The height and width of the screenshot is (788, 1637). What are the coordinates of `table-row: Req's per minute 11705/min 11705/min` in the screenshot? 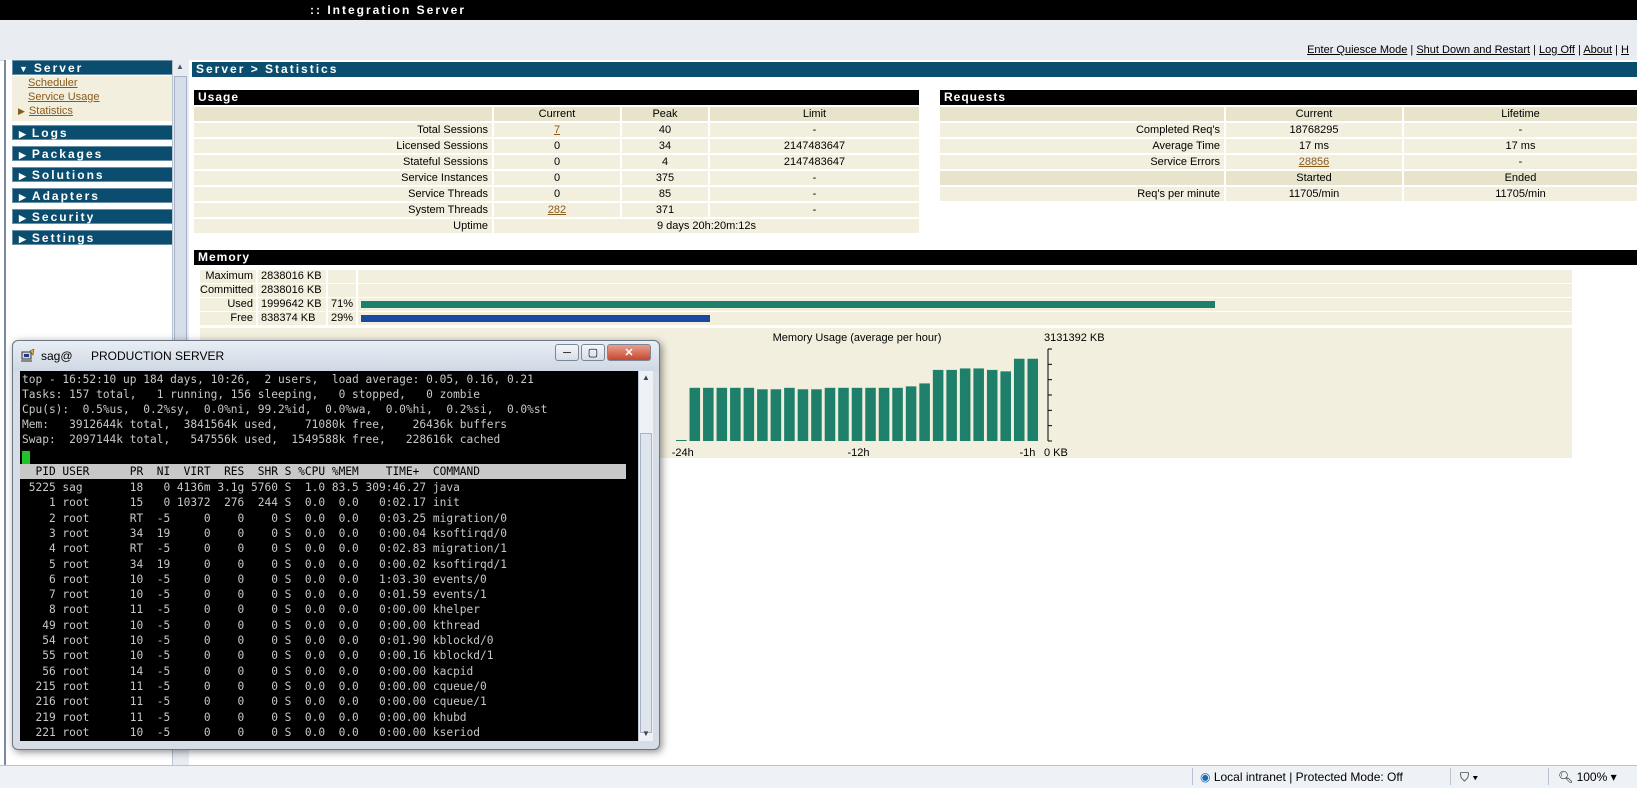 It's located at (1288, 194).